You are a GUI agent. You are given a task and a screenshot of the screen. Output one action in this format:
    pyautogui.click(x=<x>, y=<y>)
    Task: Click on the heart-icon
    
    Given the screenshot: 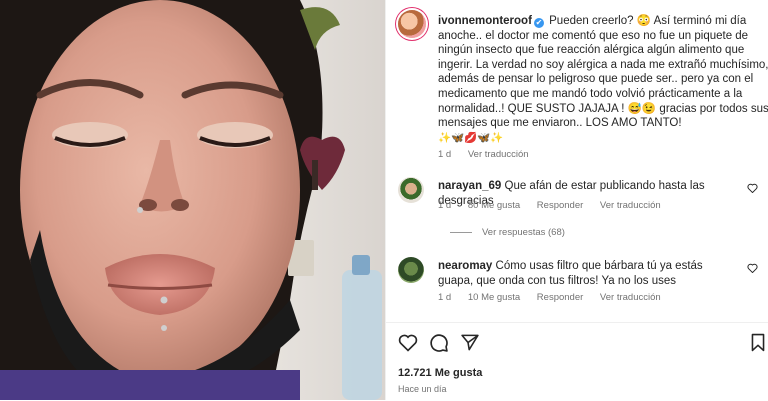 What is the action you would take?
    pyautogui.click(x=408, y=342)
    